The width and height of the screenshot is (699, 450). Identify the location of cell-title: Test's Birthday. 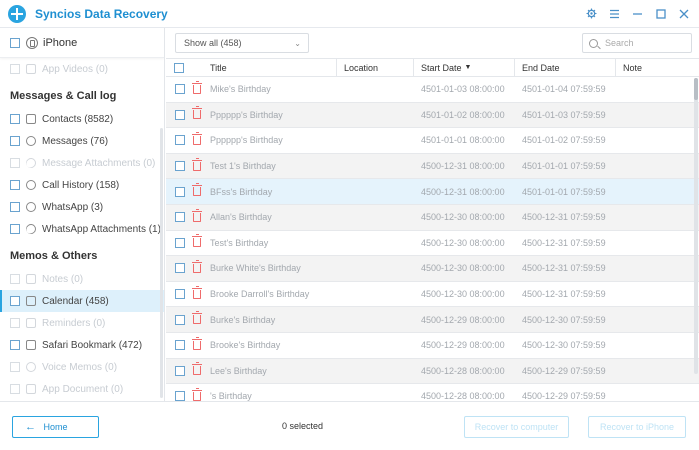
(239, 242).